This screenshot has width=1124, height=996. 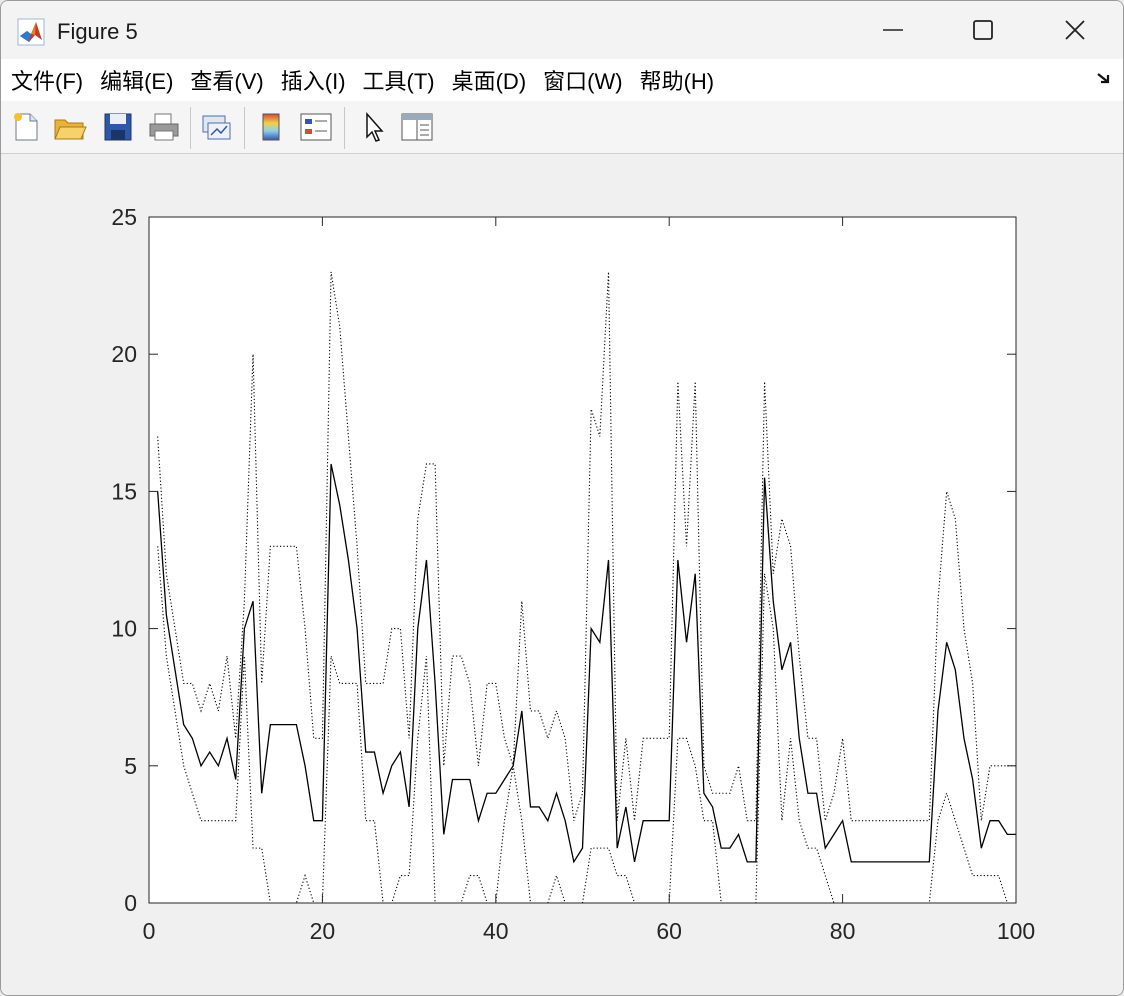 I want to click on property-inspector-icon, so click(x=417, y=127).